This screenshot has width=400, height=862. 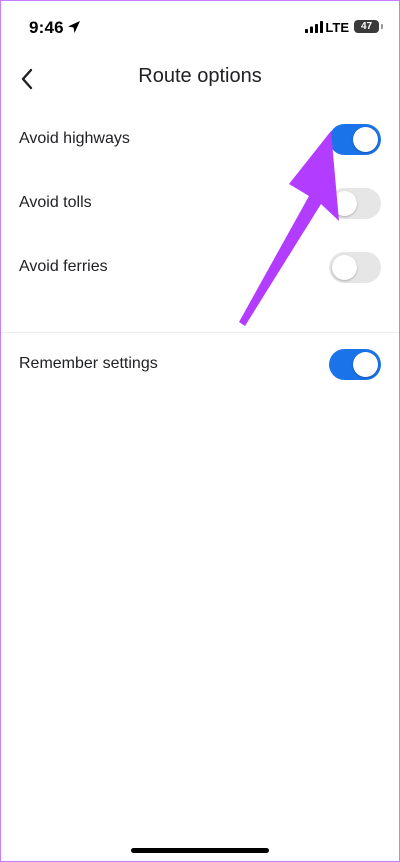 What do you see at coordinates (200, 76) in the screenshot?
I see `page-title: Route options` at bounding box center [200, 76].